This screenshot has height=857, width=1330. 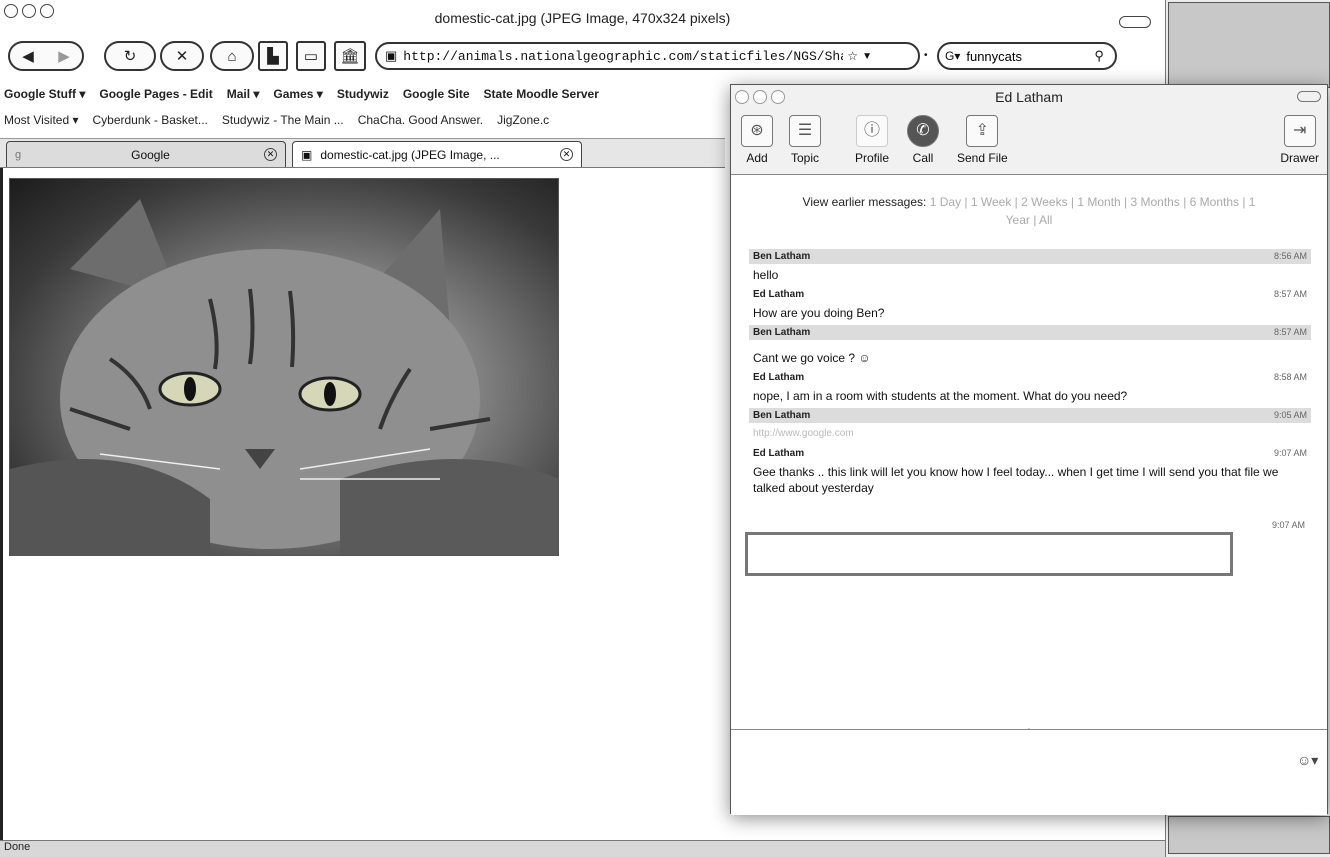 What do you see at coordinates (923, 131) in the screenshot?
I see `phone-icon: ✆` at bounding box center [923, 131].